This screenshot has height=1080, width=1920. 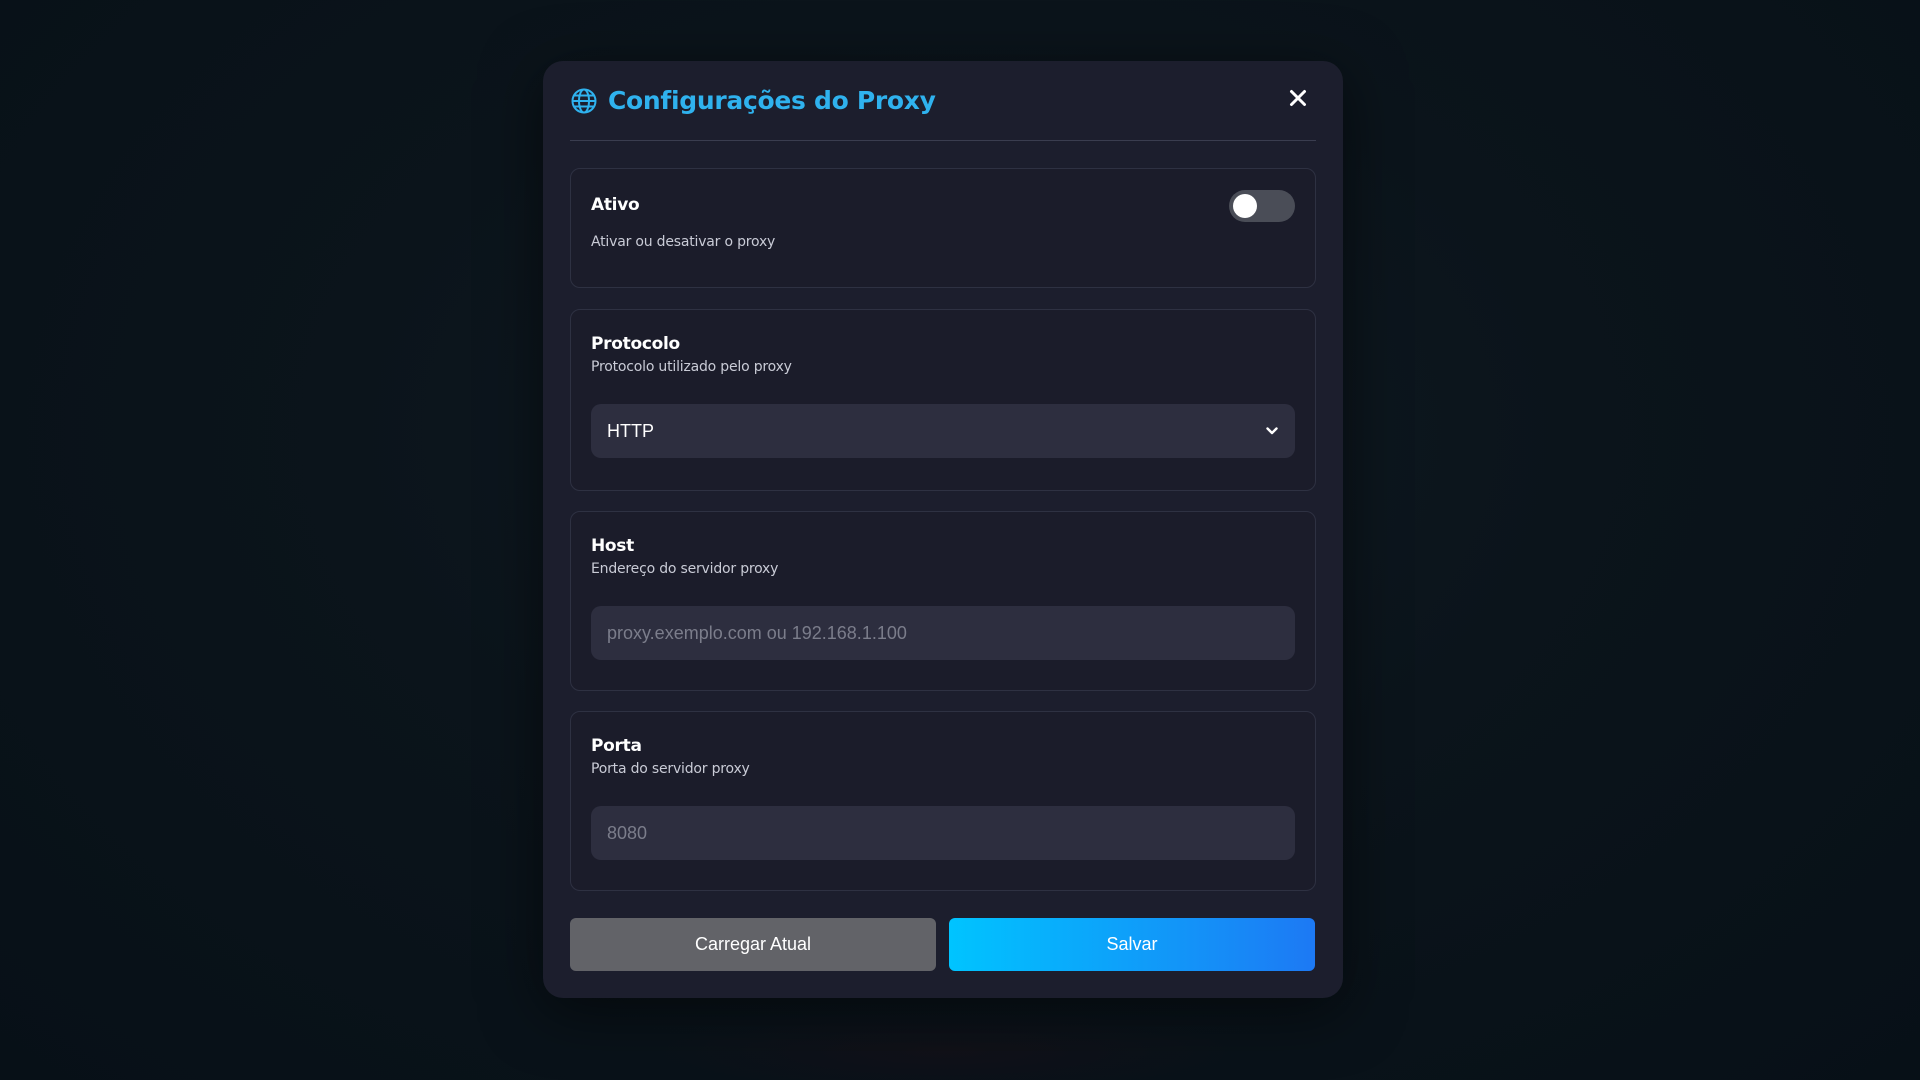 I want to click on protocol-select: HTTP, so click(x=943, y=431).